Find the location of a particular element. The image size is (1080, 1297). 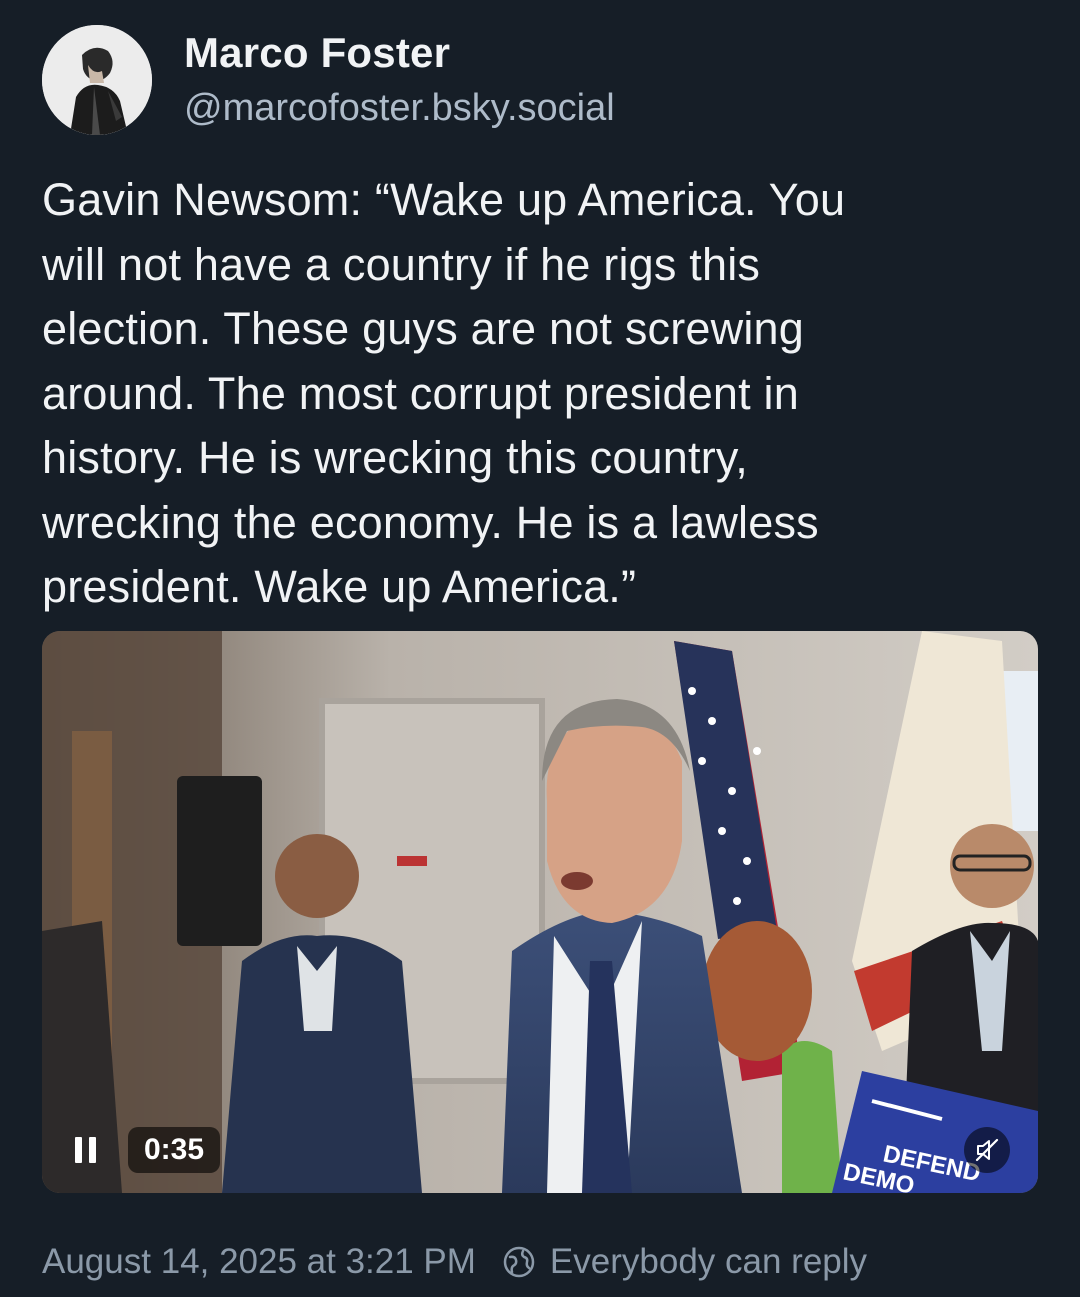

video-time: 0:35 is located at coordinates (174, 1150).